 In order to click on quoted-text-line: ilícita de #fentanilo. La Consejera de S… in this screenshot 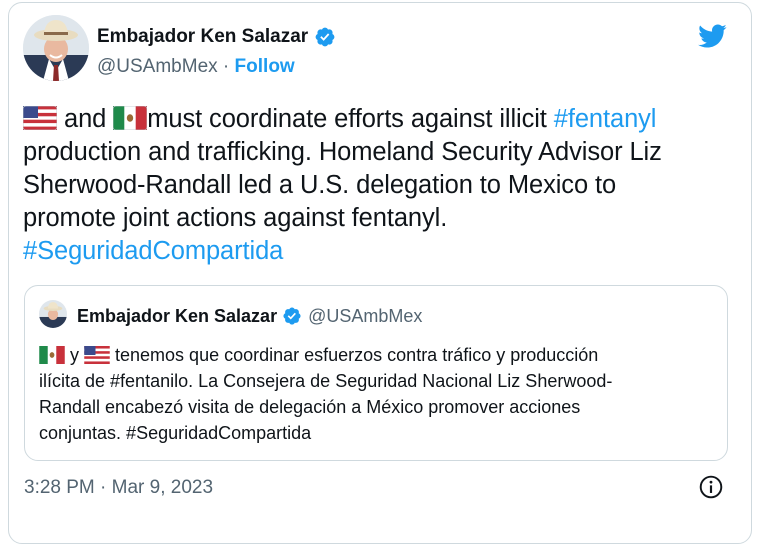, I will do `click(326, 381)`.